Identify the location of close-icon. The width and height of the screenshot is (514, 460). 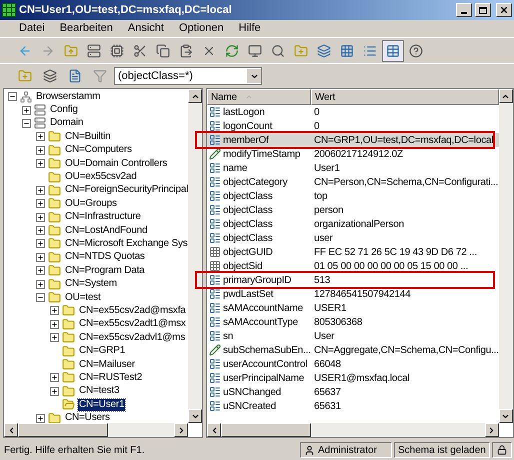
(504, 10).